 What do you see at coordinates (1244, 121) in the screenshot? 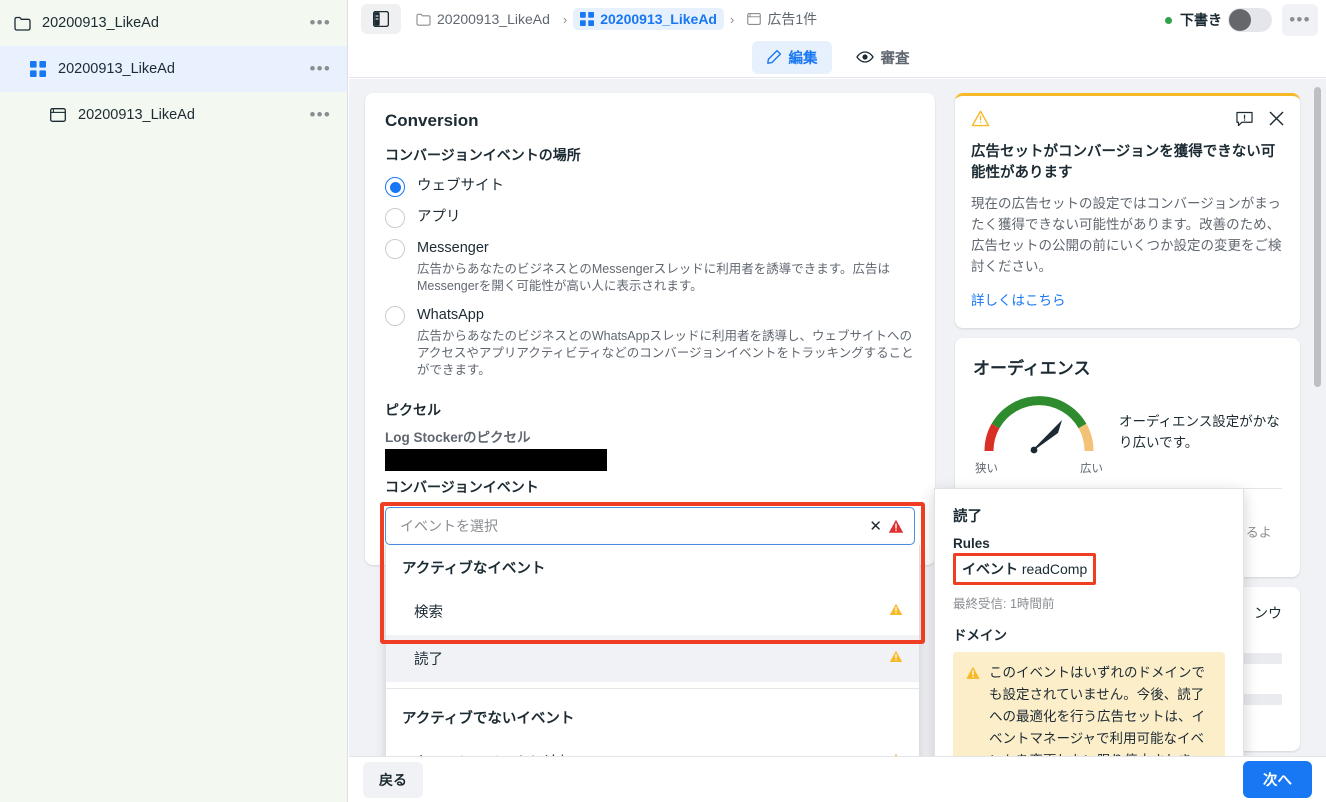
I see `feedback-icon` at bounding box center [1244, 121].